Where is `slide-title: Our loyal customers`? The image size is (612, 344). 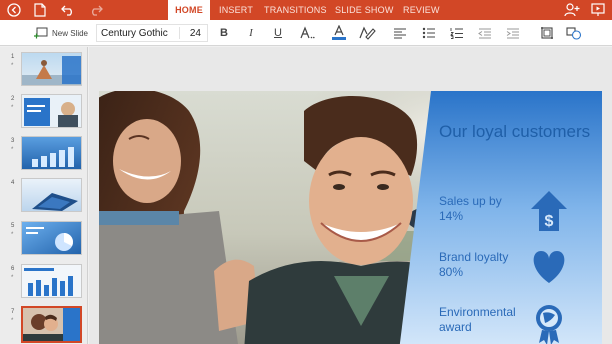
slide-title: Our loyal customers is located at coordinates (519, 131).